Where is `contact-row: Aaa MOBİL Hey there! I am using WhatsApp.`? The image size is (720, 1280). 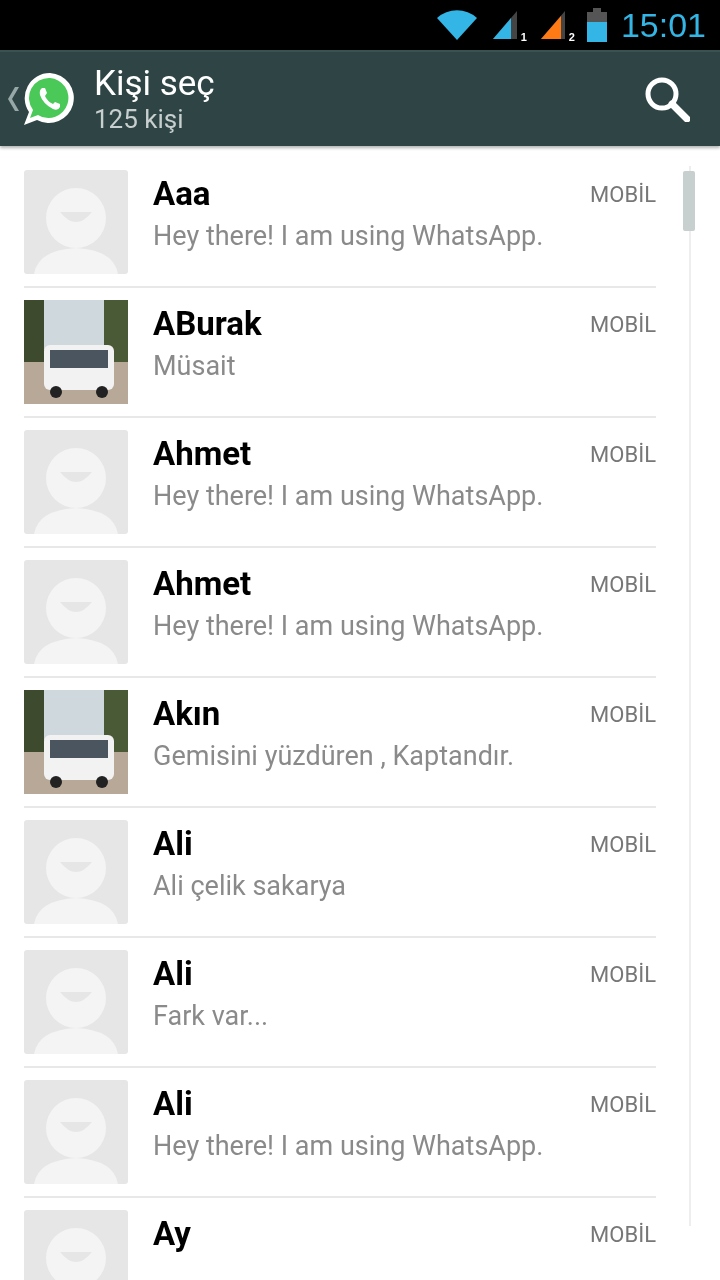 contact-row: Aaa MOBİL Hey there! I am using WhatsApp. is located at coordinates (340, 223).